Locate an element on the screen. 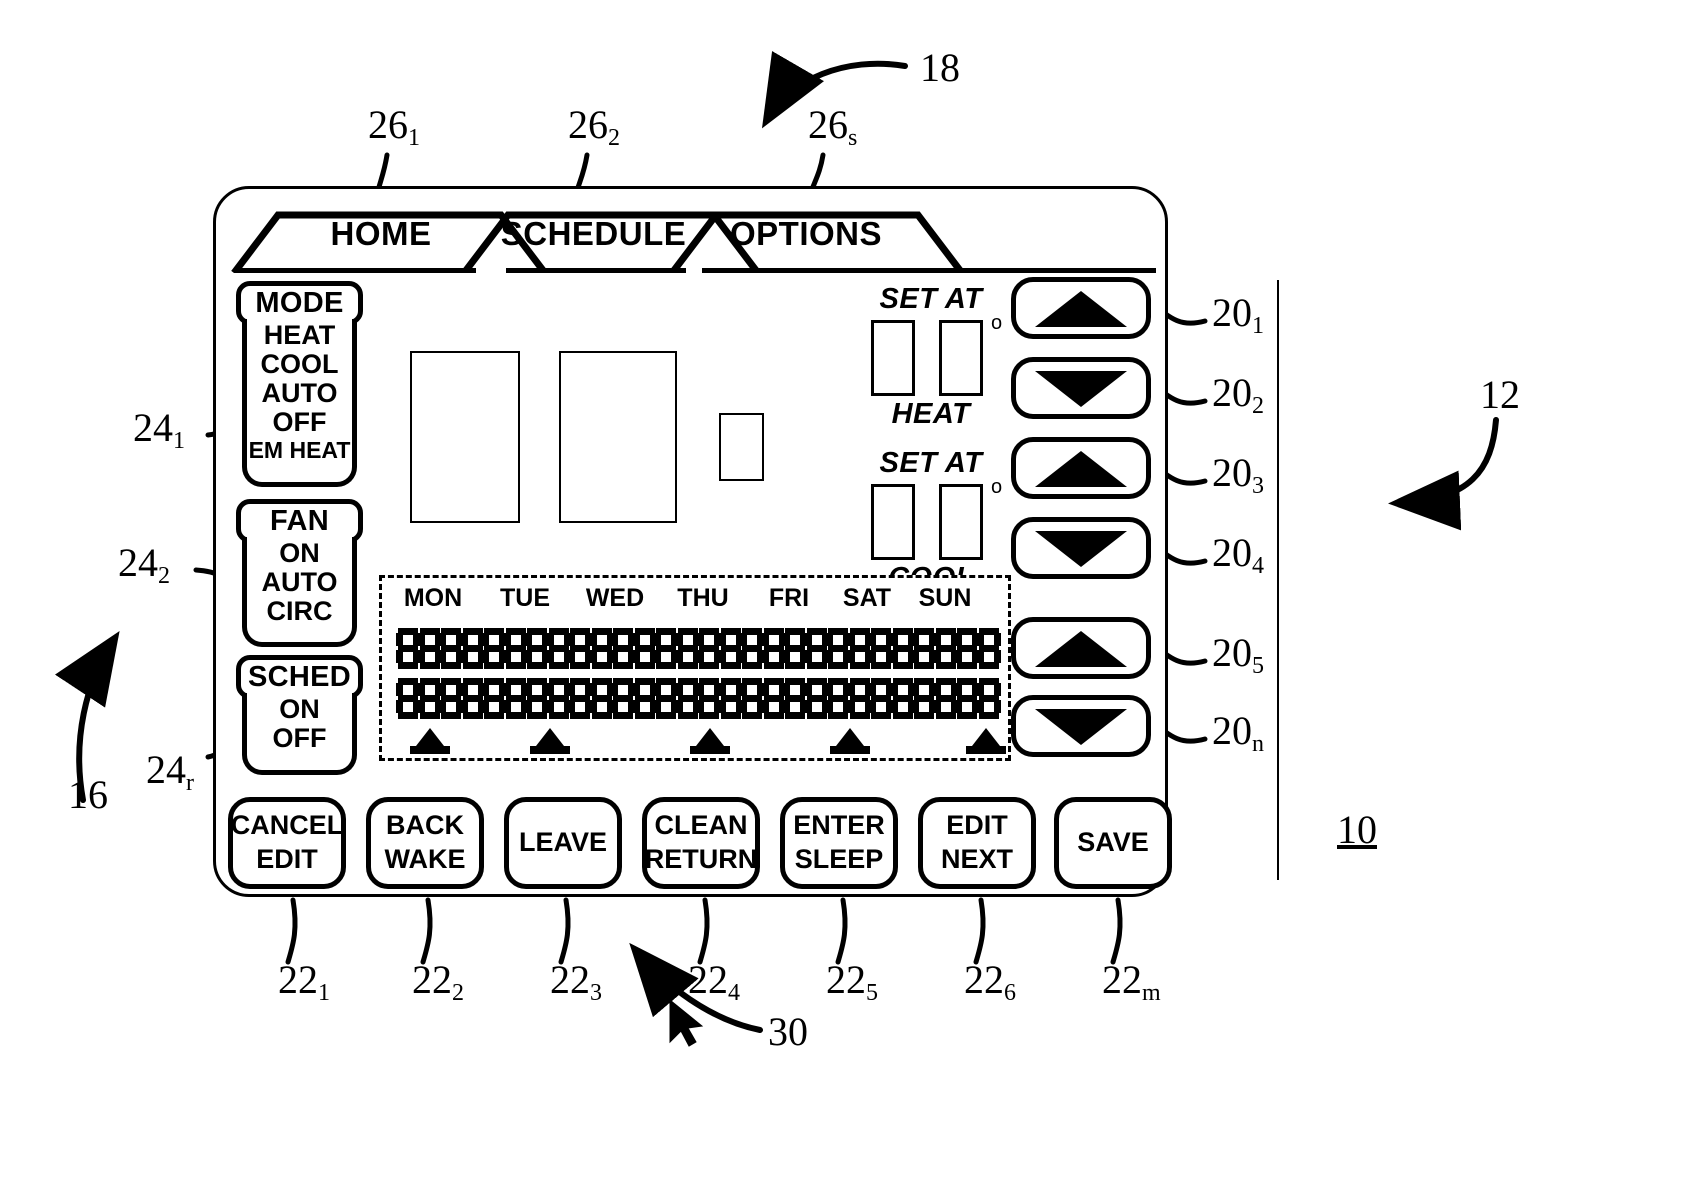 The image size is (1694, 1186). day-label-wed: WED is located at coordinates (615, 598).